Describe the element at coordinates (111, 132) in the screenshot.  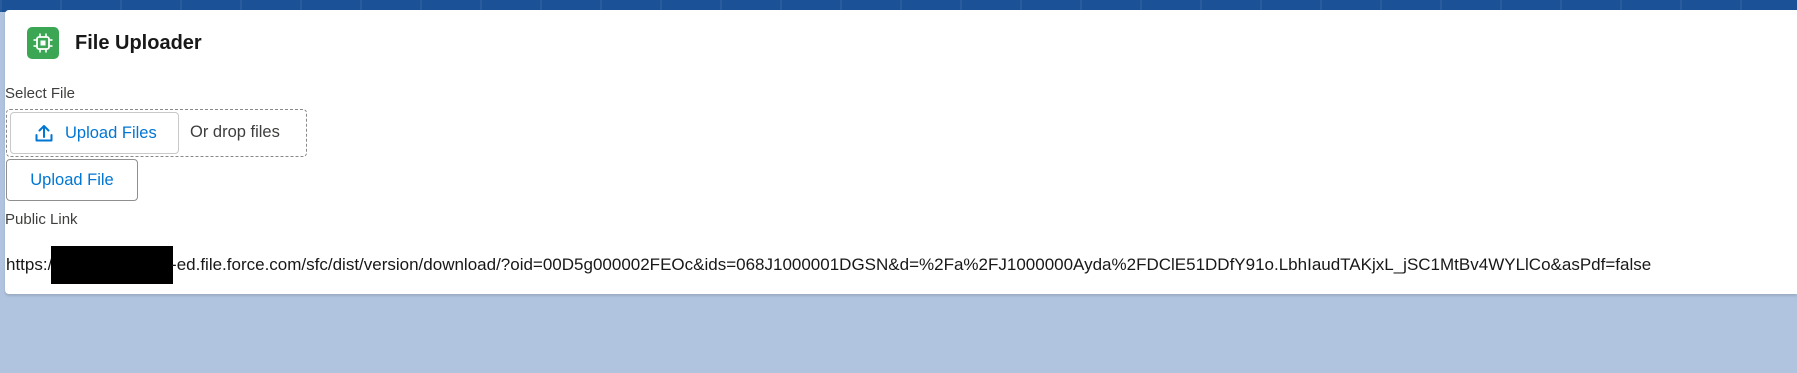
I see `upload-files-label: Upload Files` at that location.